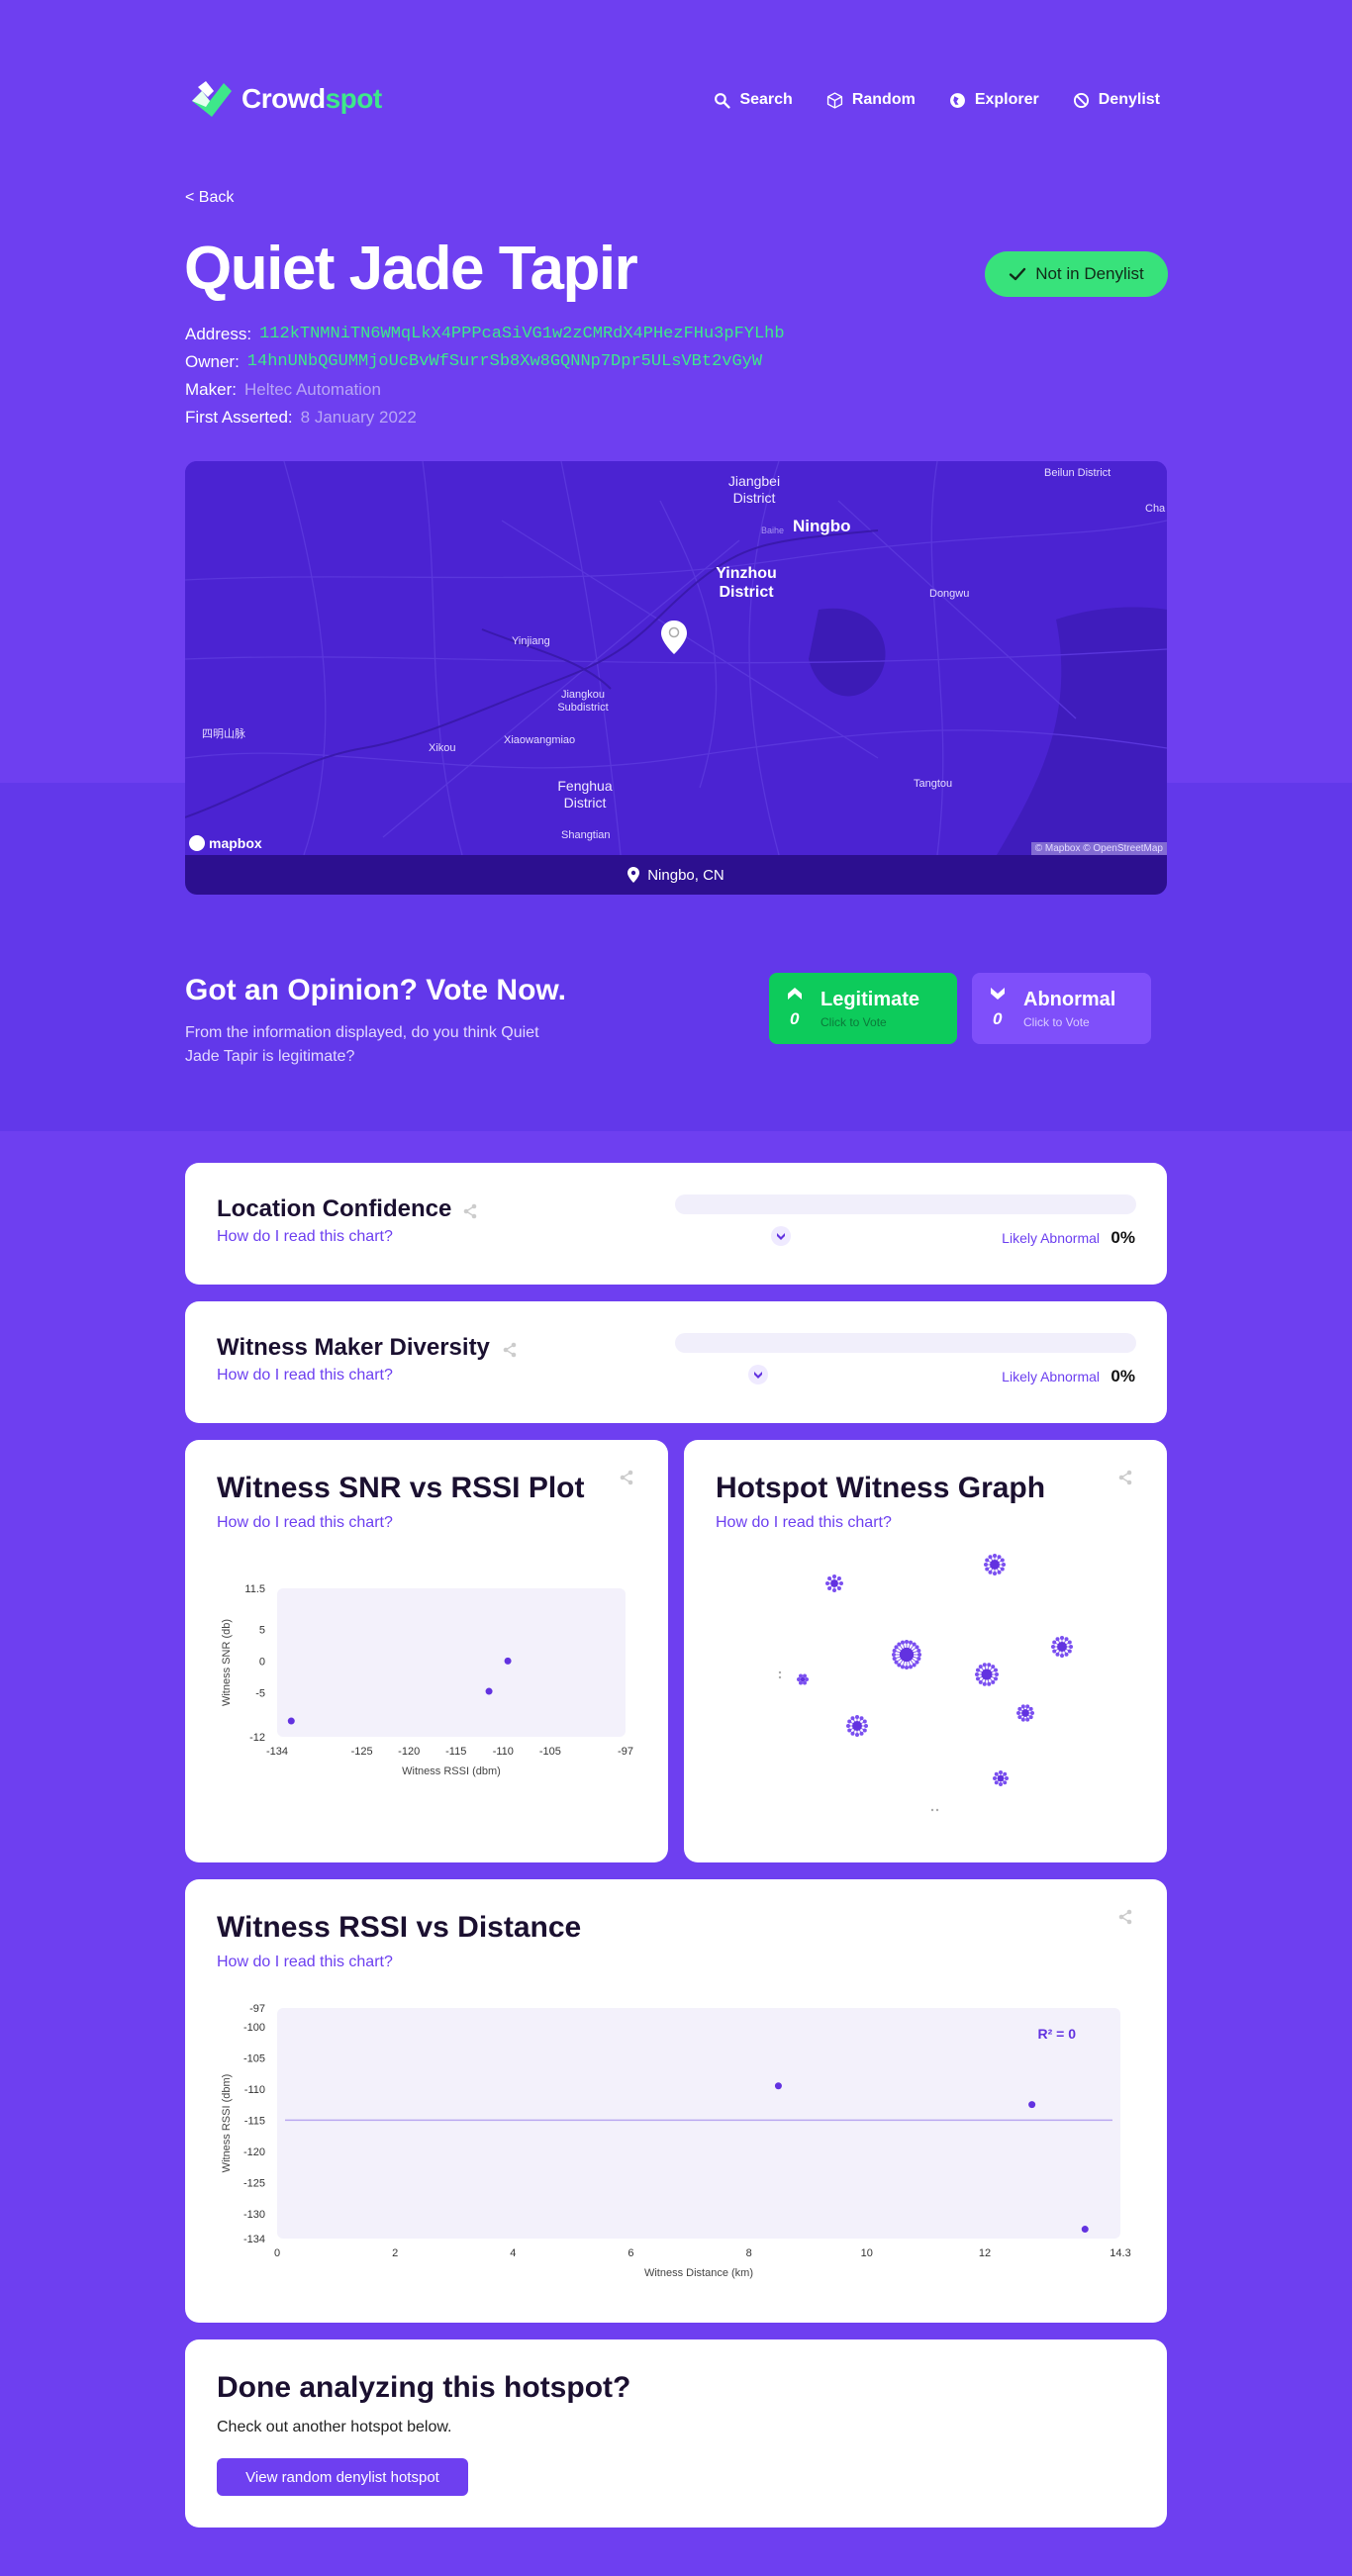 Image resolution: width=1352 pixels, height=2576 pixels. Describe the element at coordinates (1062, 1008) in the screenshot. I see `vote-abnormal-button: 0 Abnormal Click to Vote` at that location.